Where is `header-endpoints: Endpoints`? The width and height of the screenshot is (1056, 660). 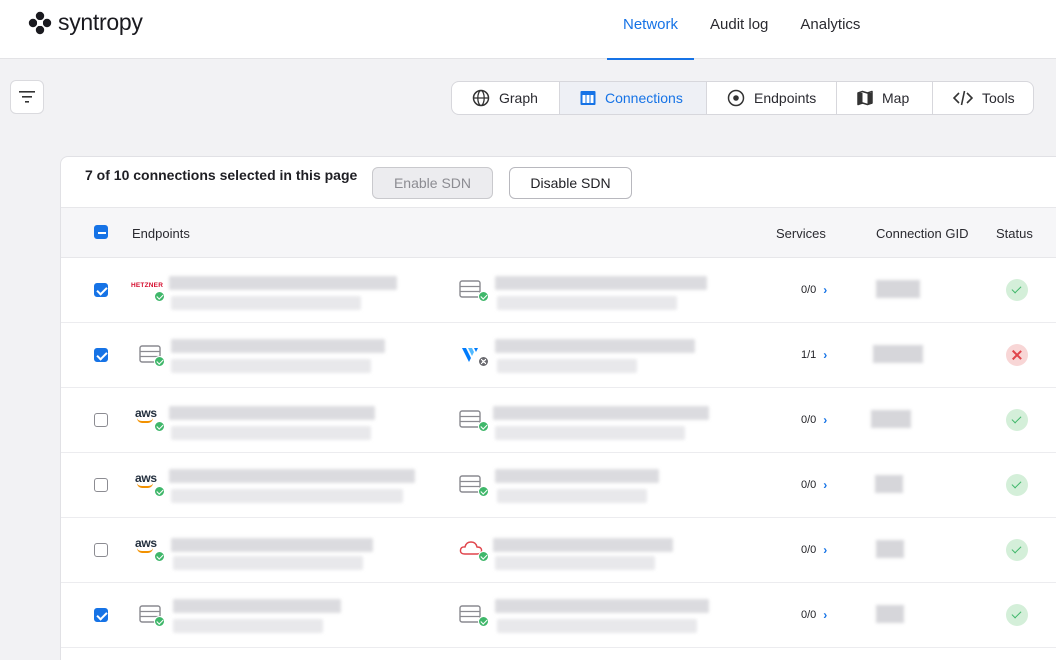 header-endpoints: Endpoints is located at coordinates (161, 233).